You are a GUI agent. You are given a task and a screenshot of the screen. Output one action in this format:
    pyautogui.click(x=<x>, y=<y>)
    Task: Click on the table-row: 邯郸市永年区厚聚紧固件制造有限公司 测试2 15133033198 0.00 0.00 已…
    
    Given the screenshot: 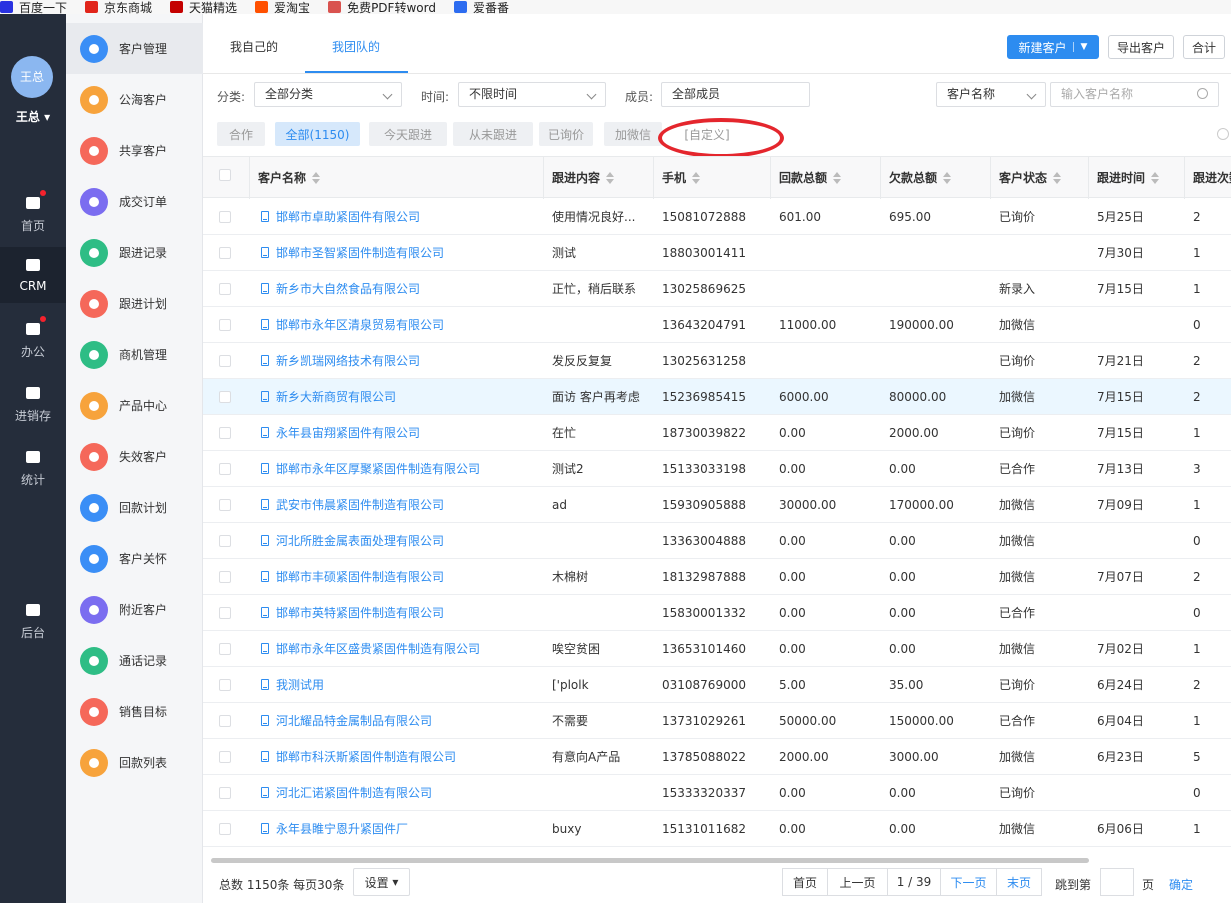 What is the action you would take?
    pyautogui.click(x=717, y=469)
    